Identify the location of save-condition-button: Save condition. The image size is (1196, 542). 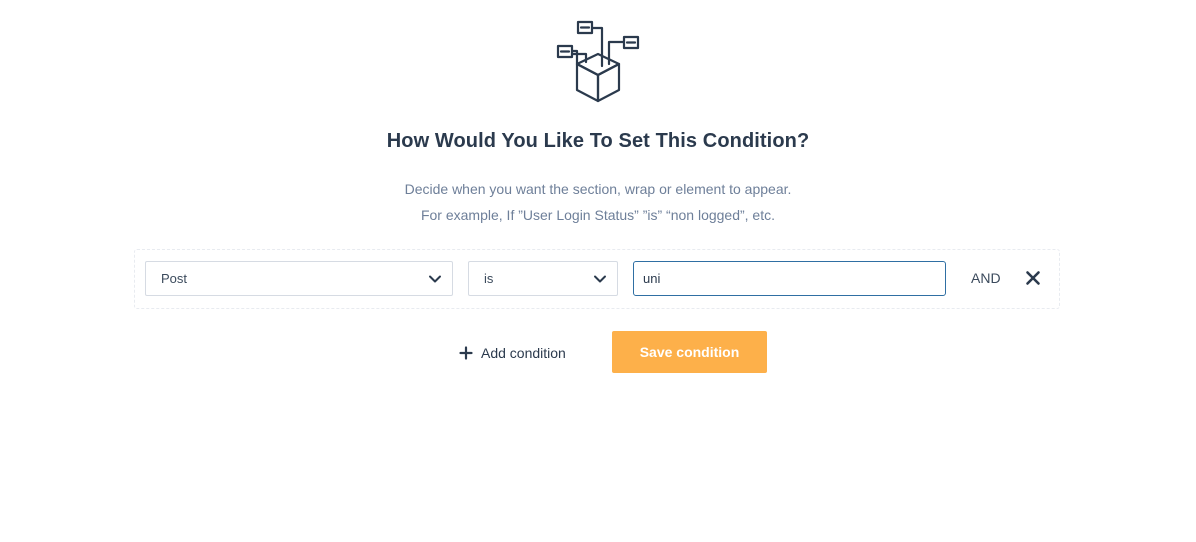
(689, 352).